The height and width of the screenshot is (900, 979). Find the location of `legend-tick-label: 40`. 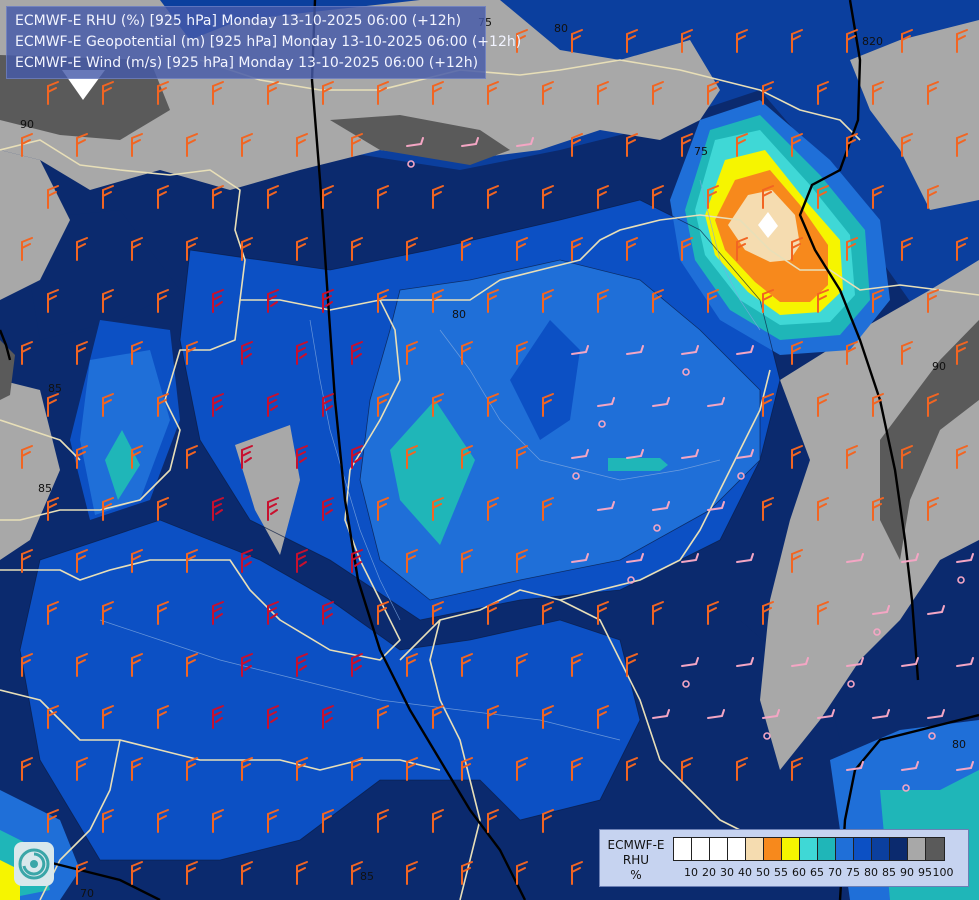

legend-tick-label: 40 is located at coordinates (745, 872).